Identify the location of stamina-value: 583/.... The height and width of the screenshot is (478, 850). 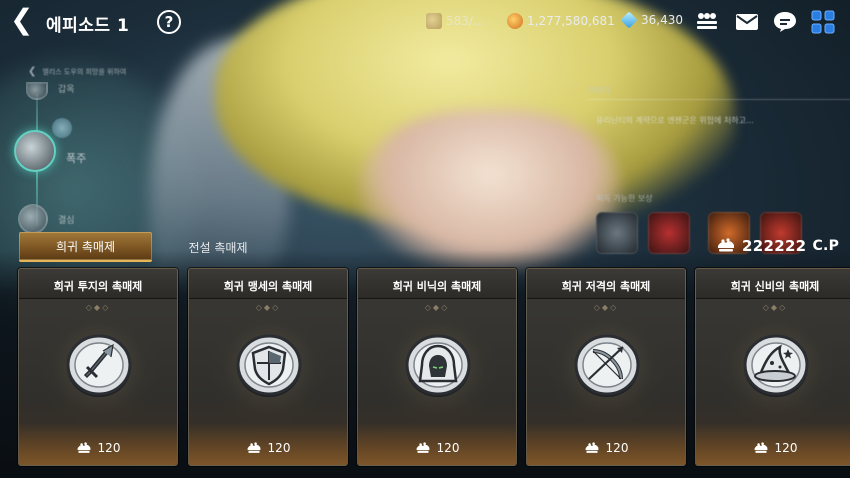
(465, 21).